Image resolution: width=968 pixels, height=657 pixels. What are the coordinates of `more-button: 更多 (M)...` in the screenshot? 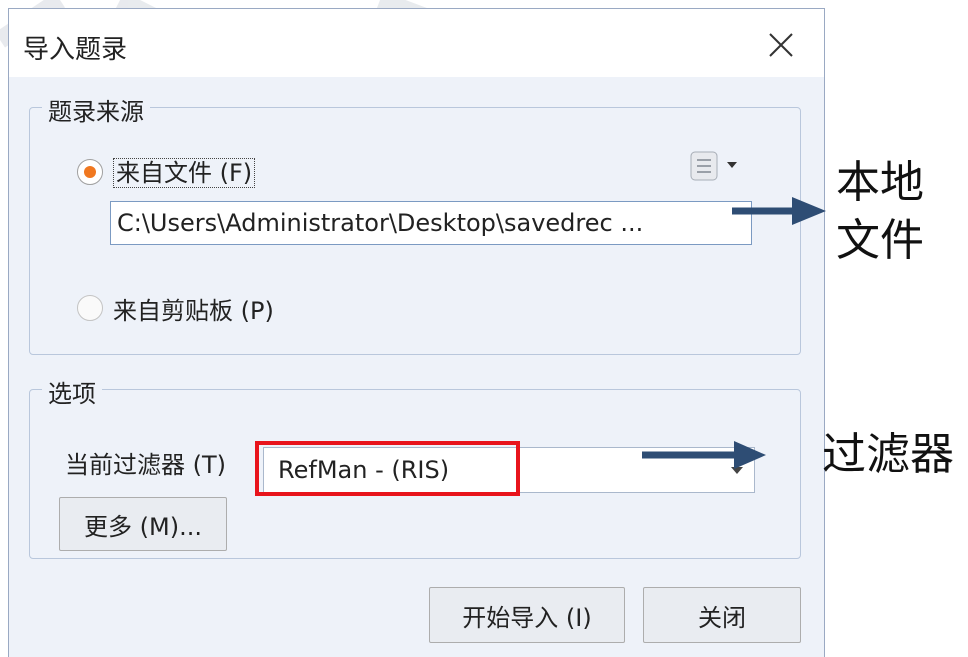 It's located at (143, 524).